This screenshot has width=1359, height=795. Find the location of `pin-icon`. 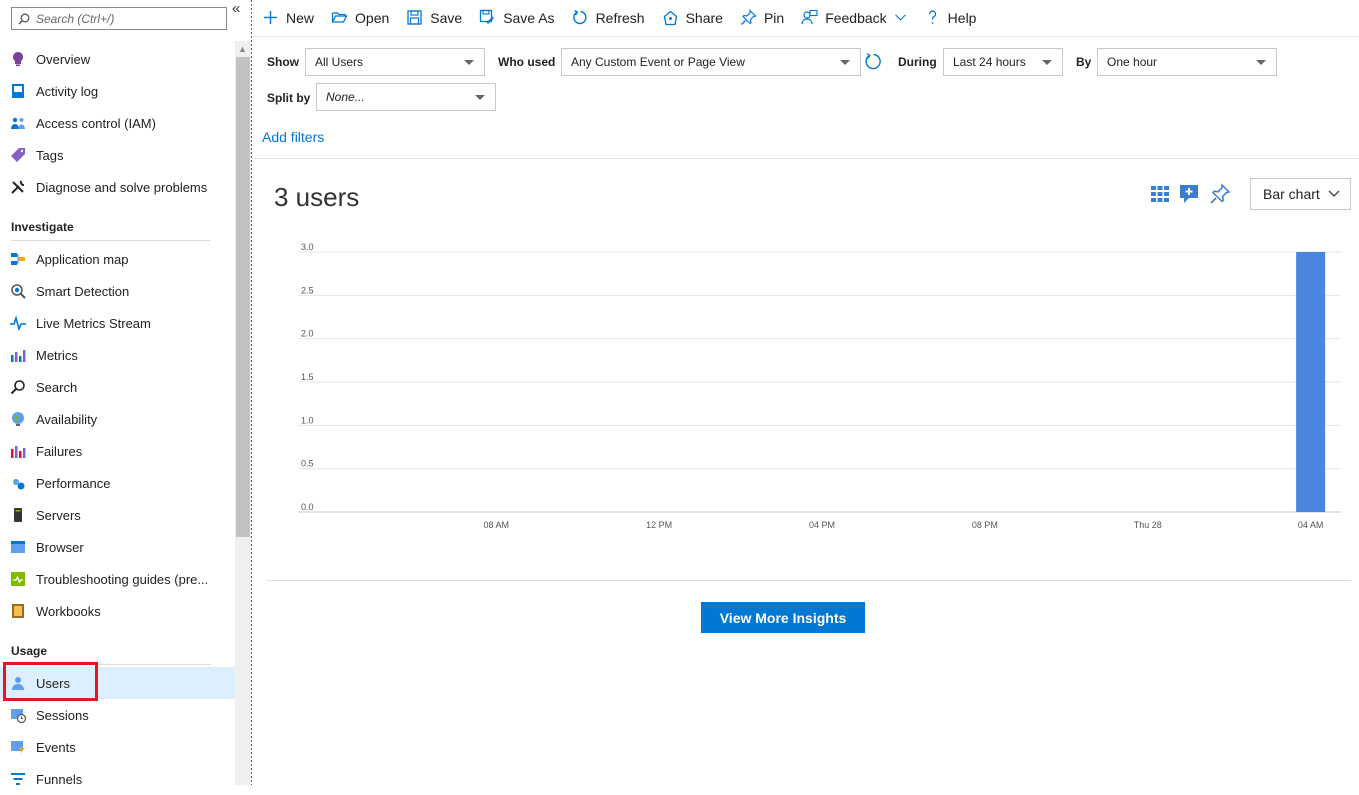

pin-icon is located at coordinates (748, 17).